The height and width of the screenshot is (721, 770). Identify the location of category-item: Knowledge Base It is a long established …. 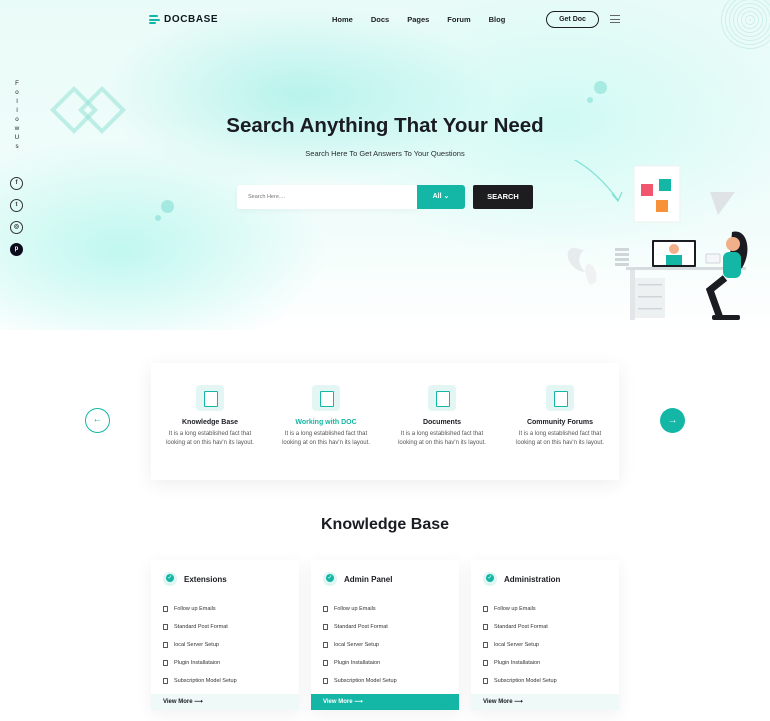
(210, 416).